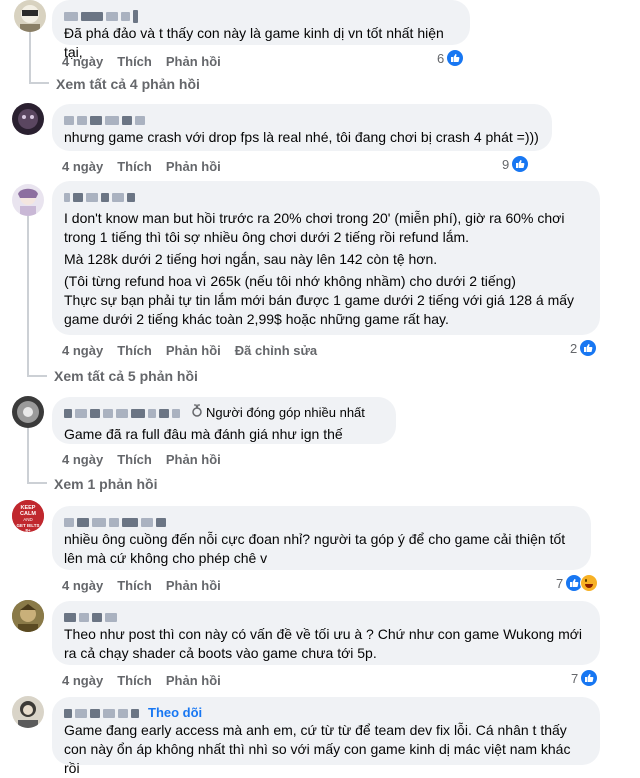 The height and width of the screenshot is (778, 640). I want to click on edited-label: Đã chỉnh sửa, so click(276, 350).